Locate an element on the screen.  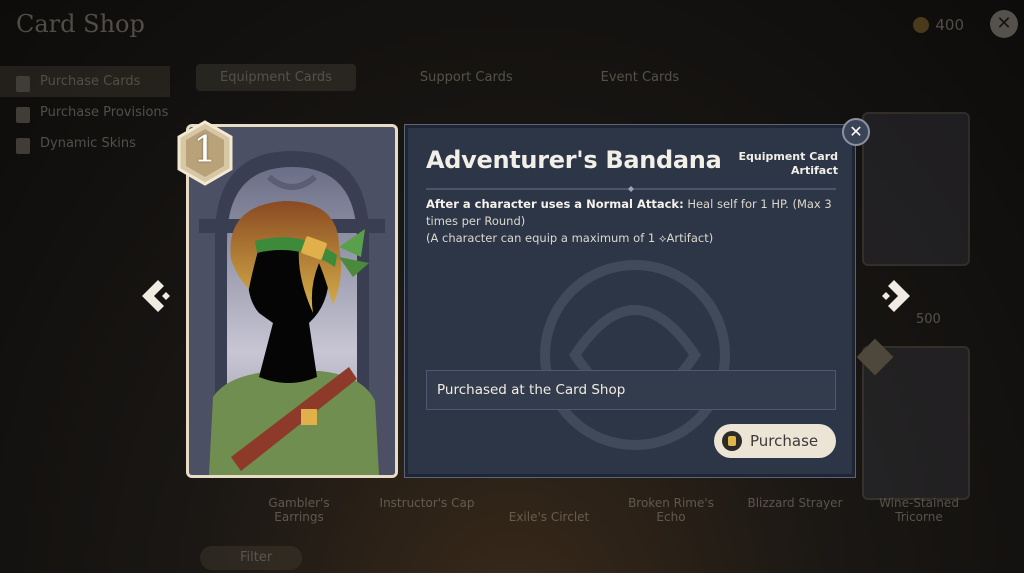
provisions-icon is located at coordinates (23, 115).